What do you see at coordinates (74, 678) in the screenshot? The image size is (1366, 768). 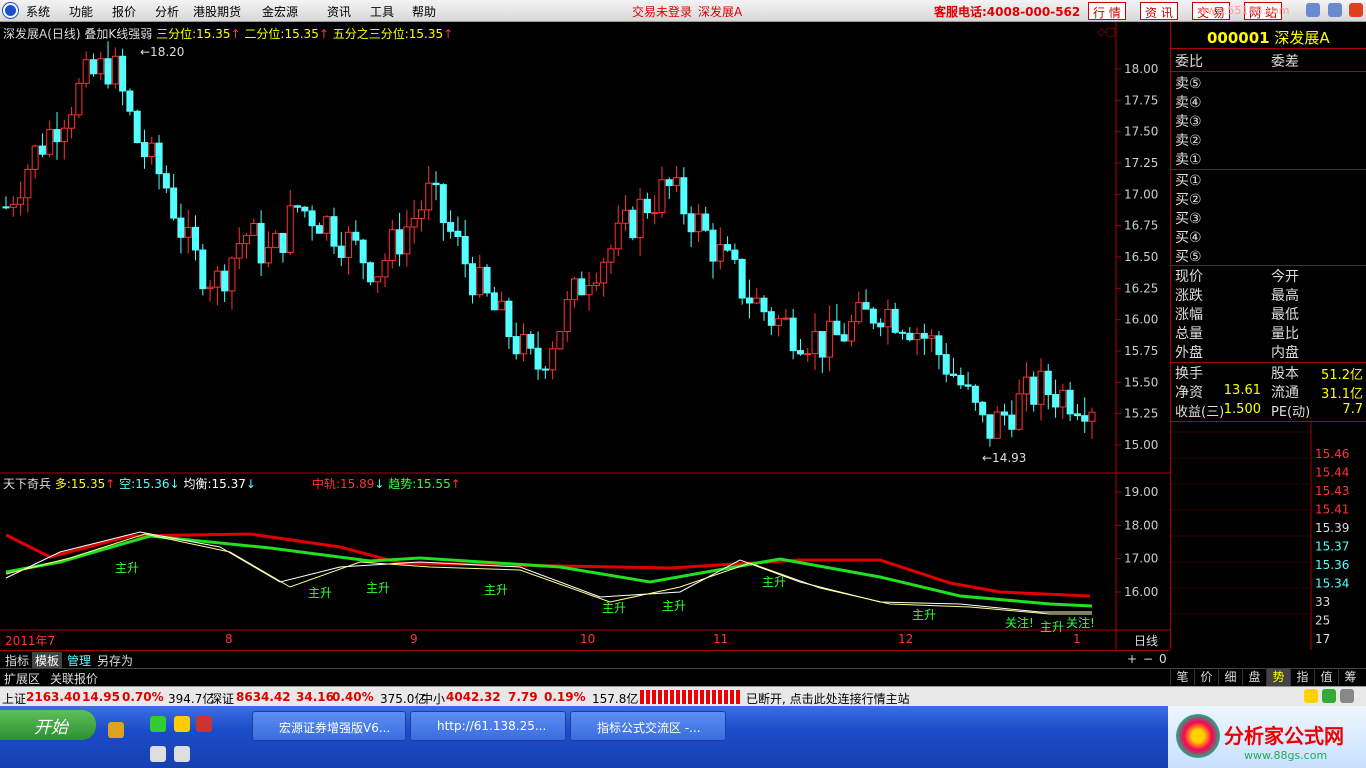 I see `tab-related-quote: 关联报价` at bounding box center [74, 678].